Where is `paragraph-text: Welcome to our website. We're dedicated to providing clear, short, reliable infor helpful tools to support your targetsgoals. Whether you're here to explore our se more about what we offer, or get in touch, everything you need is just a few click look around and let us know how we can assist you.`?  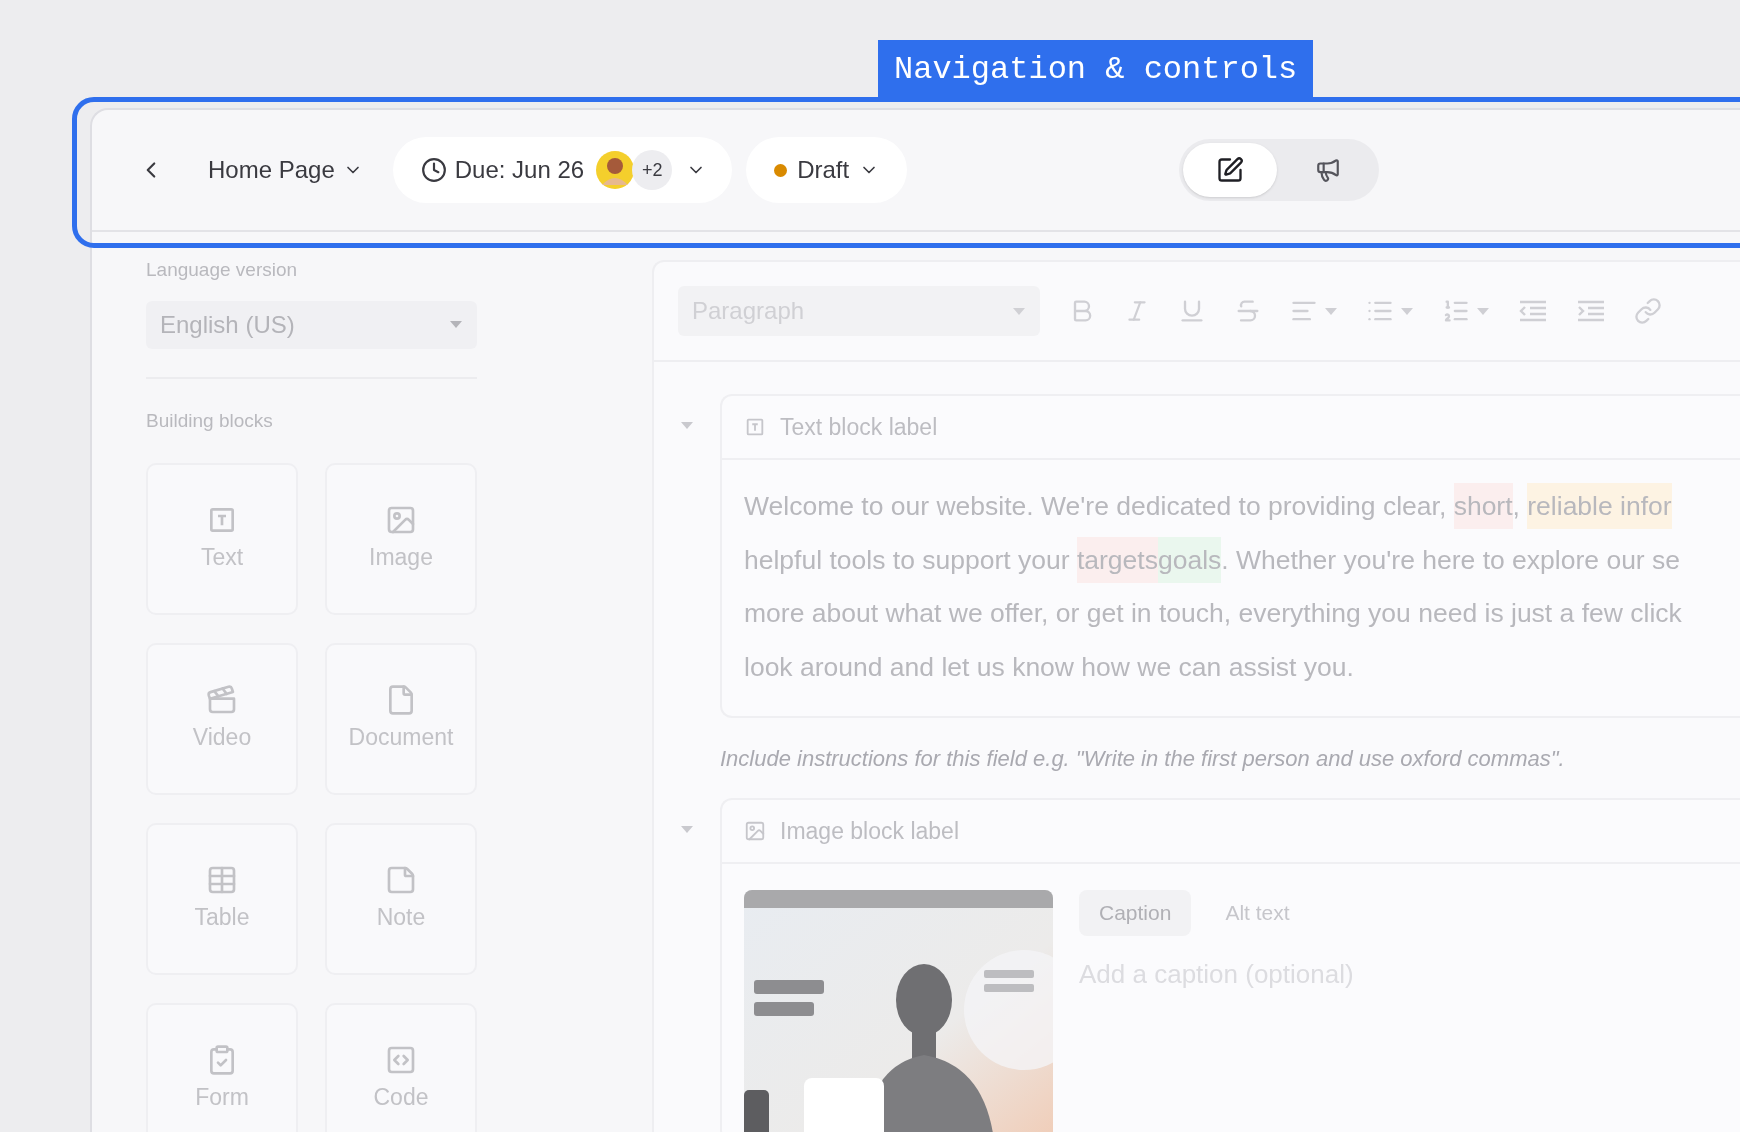 paragraph-text: Welcome to our website. We're dedicated to providing clear, short, reliable infor helpful tools to support your targetsgoals. Whether you're here to explore our se more about what we offer, or get in touch, everything you need is just a few click look around and let us know how we can assist you. is located at coordinates (1231, 588).